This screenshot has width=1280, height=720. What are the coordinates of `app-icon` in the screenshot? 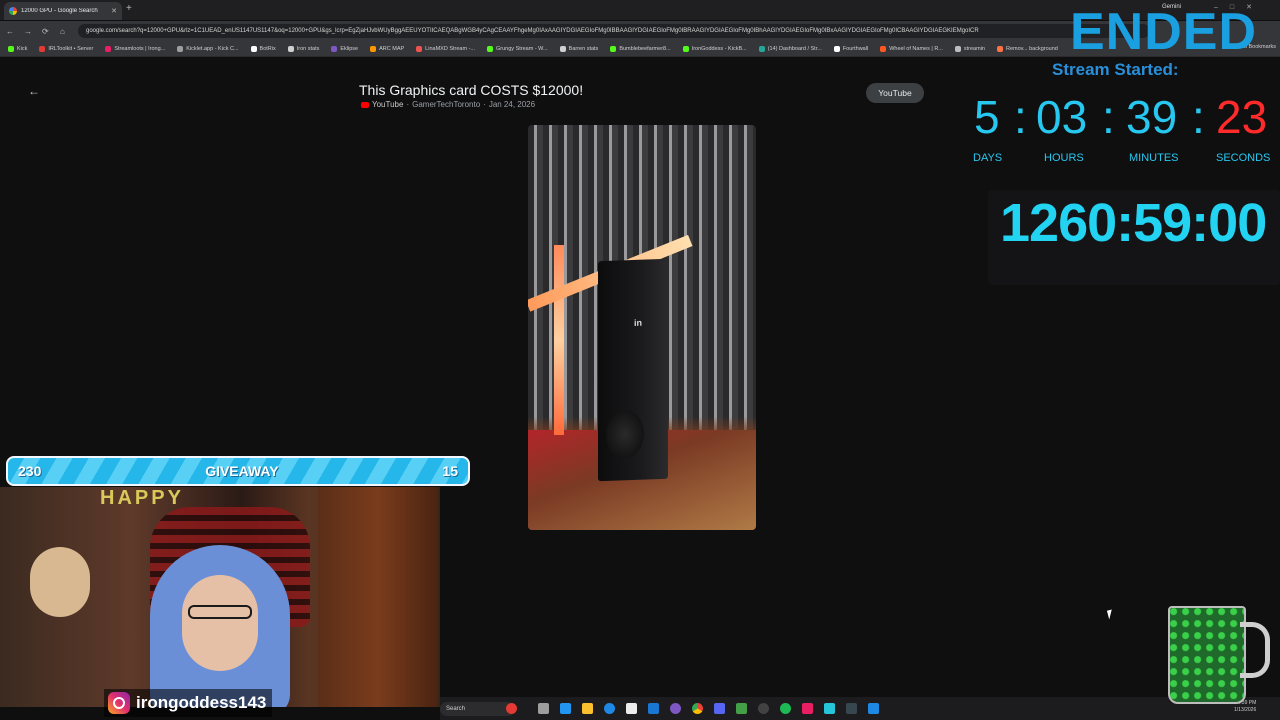 It's located at (763, 708).